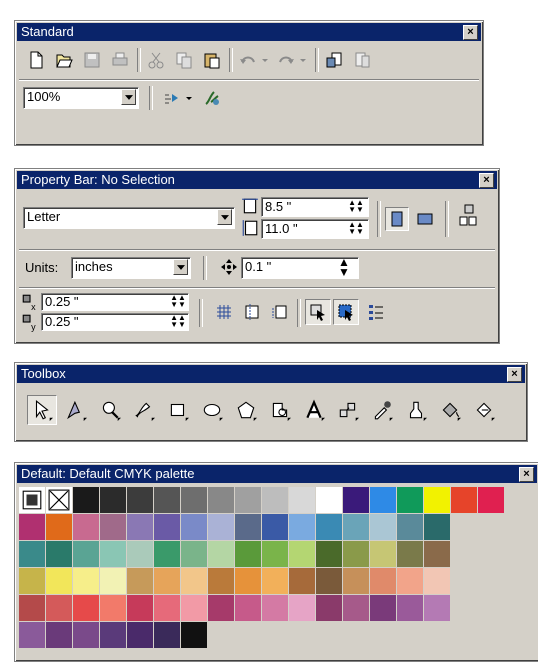  What do you see at coordinates (376, 312) in the screenshot?
I see `options-icon` at bounding box center [376, 312].